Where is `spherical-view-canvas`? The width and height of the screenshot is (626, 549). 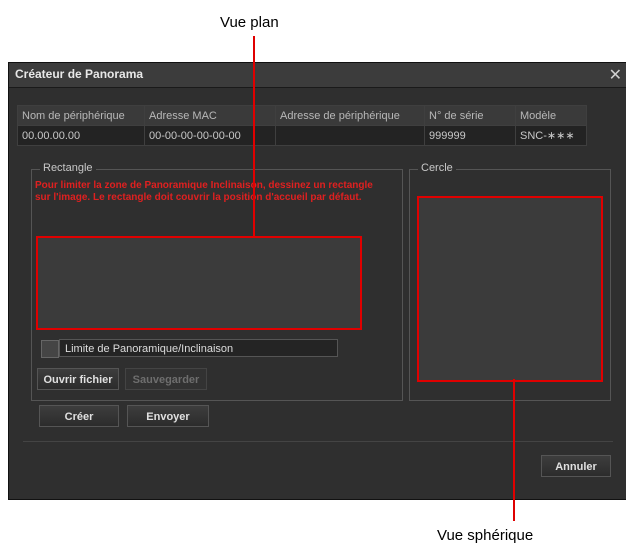
spherical-view-canvas is located at coordinates (510, 289).